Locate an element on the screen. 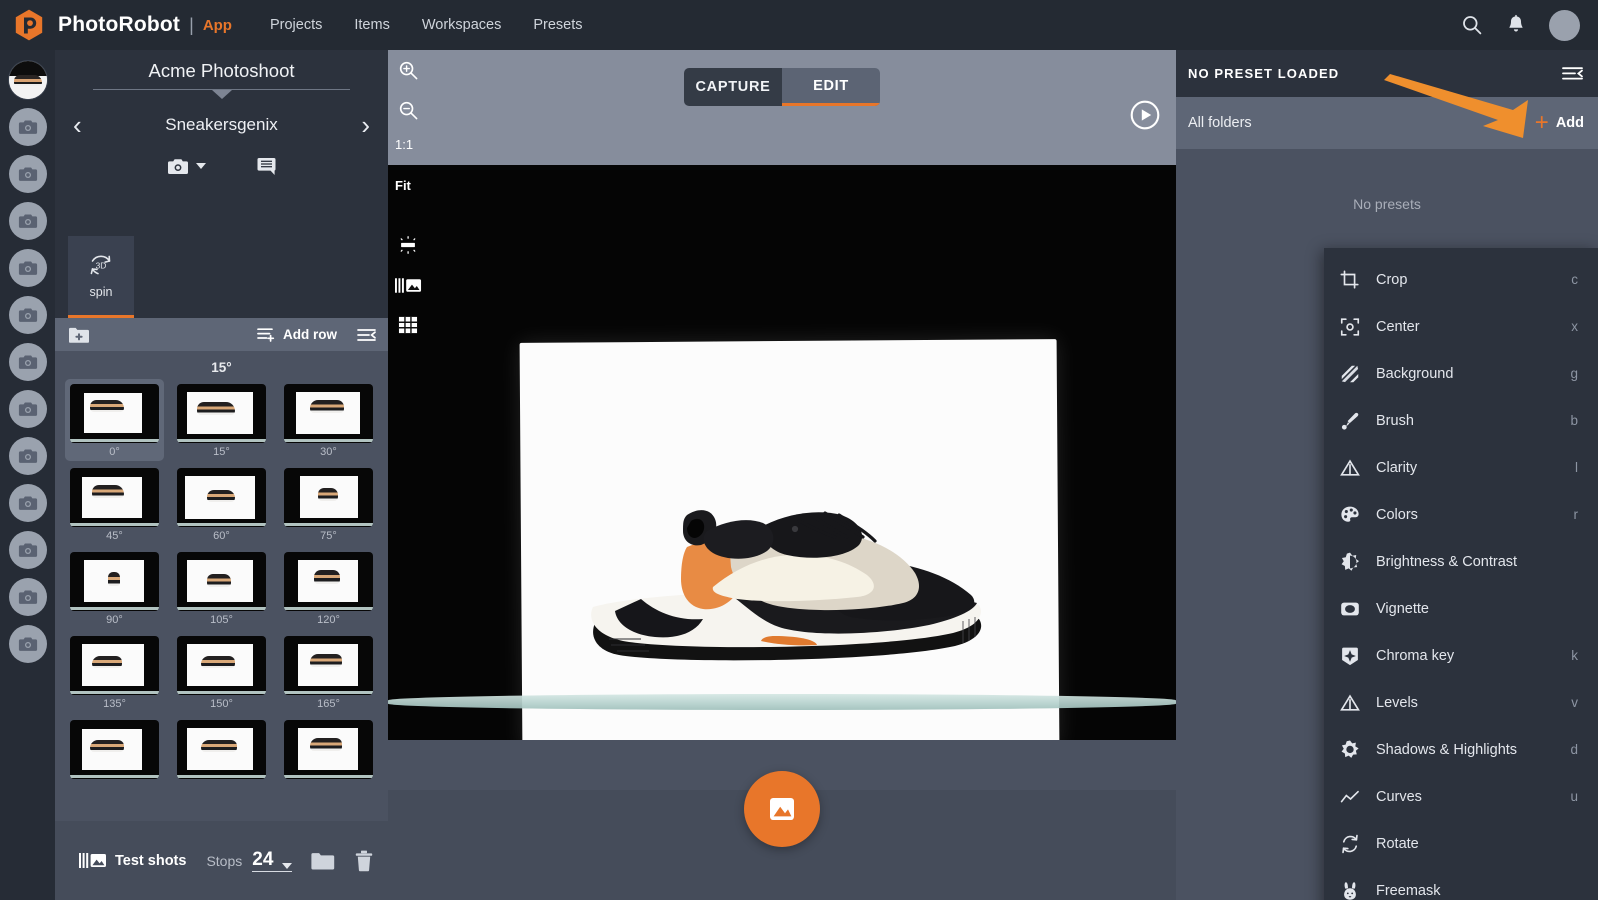  thumbnail-cell: 120° is located at coordinates (328, 588).